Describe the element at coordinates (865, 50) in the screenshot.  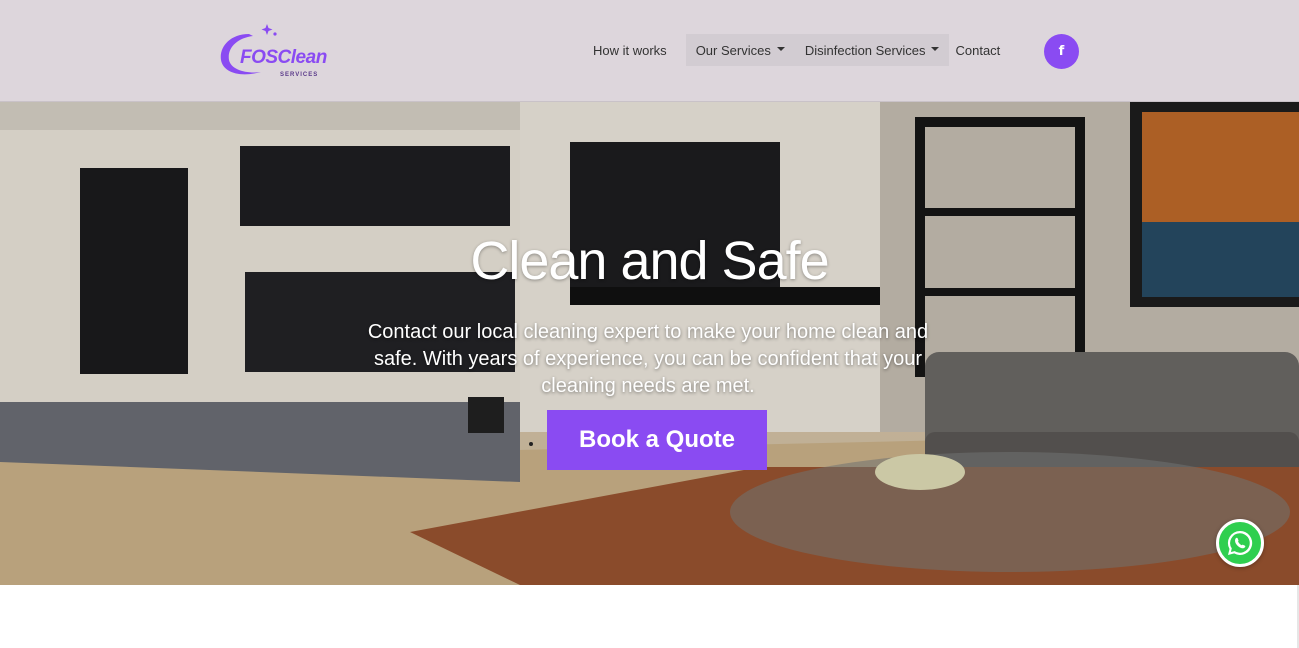
I see `nav-label: Disinfection Services` at that location.